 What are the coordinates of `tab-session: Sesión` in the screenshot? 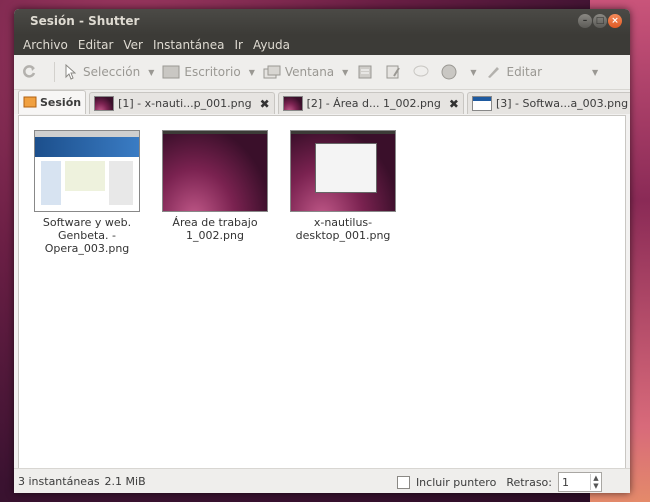 It's located at (52, 102).